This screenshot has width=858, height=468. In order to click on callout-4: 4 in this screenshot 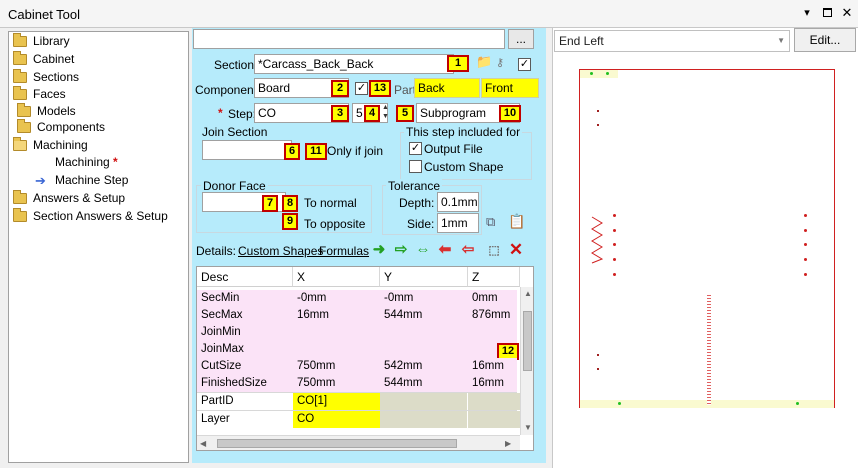, I will do `click(372, 113)`.